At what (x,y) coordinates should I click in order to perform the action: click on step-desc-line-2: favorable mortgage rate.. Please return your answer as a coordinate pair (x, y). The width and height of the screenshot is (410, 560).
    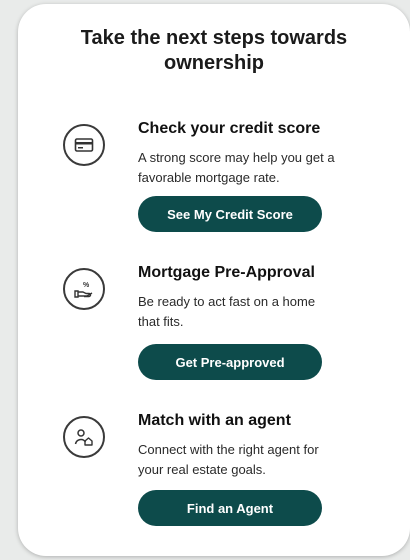
    Looking at the image, I should click on (209, 177).